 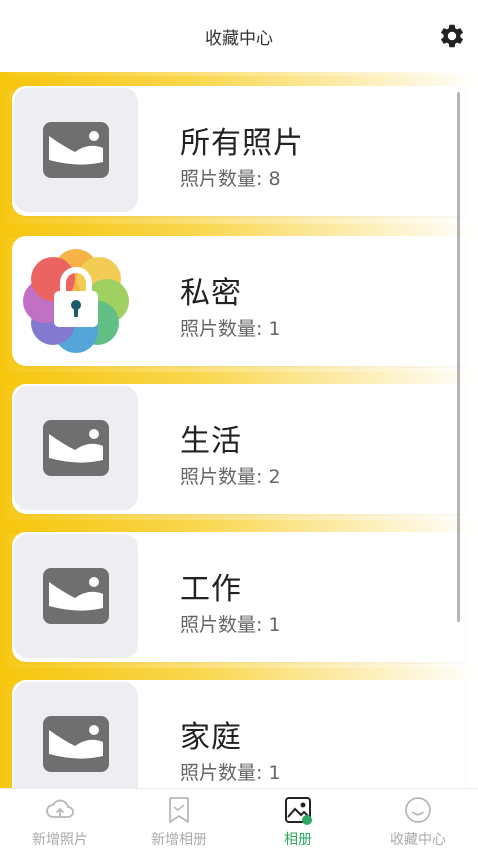 What do you see at coordinates (211, 441) in the screenshot?
I see `album-name: 生活` at bounding box center [211, 441].